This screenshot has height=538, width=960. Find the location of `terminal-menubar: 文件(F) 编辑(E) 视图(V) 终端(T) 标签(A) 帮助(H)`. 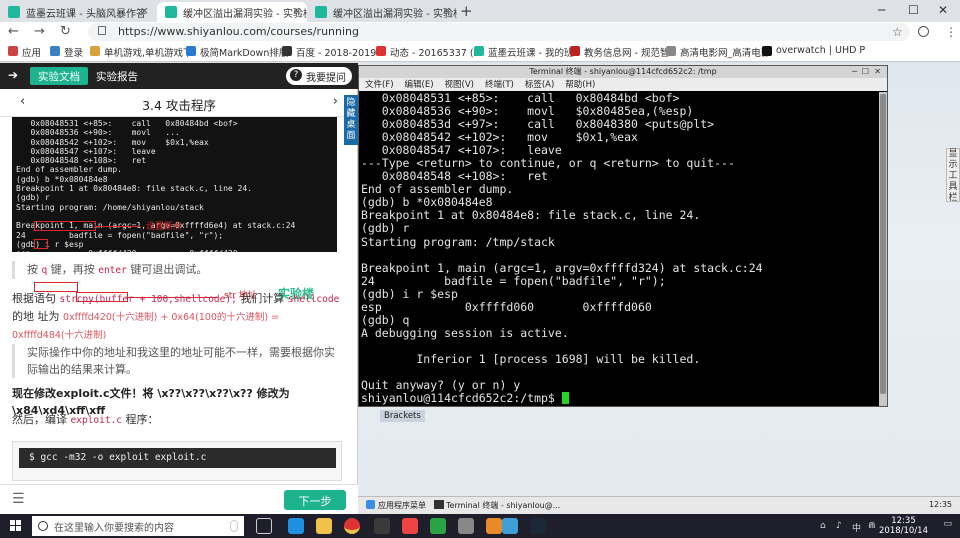

terminal-menubar: 文件(F) 编辑(E) 视图(V) 终端(T) 标签(A) 帮助(H) is located at coordinates (623, 84).